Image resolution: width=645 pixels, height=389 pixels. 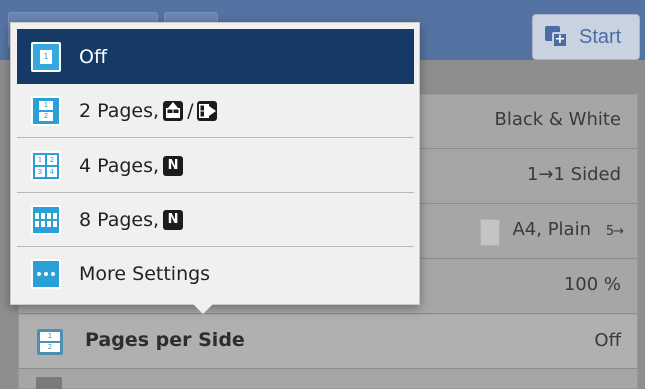 I want to click on start-copies-icon: +, so click(x=557, y=37).